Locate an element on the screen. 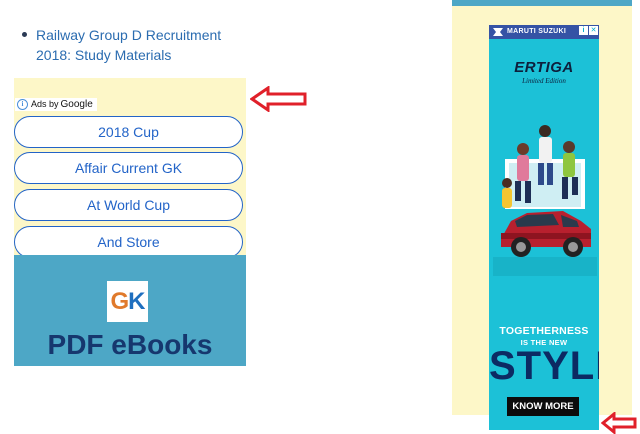  gk-ebook-banner: GK PDF eBooks is located at coordinates (130, 310).